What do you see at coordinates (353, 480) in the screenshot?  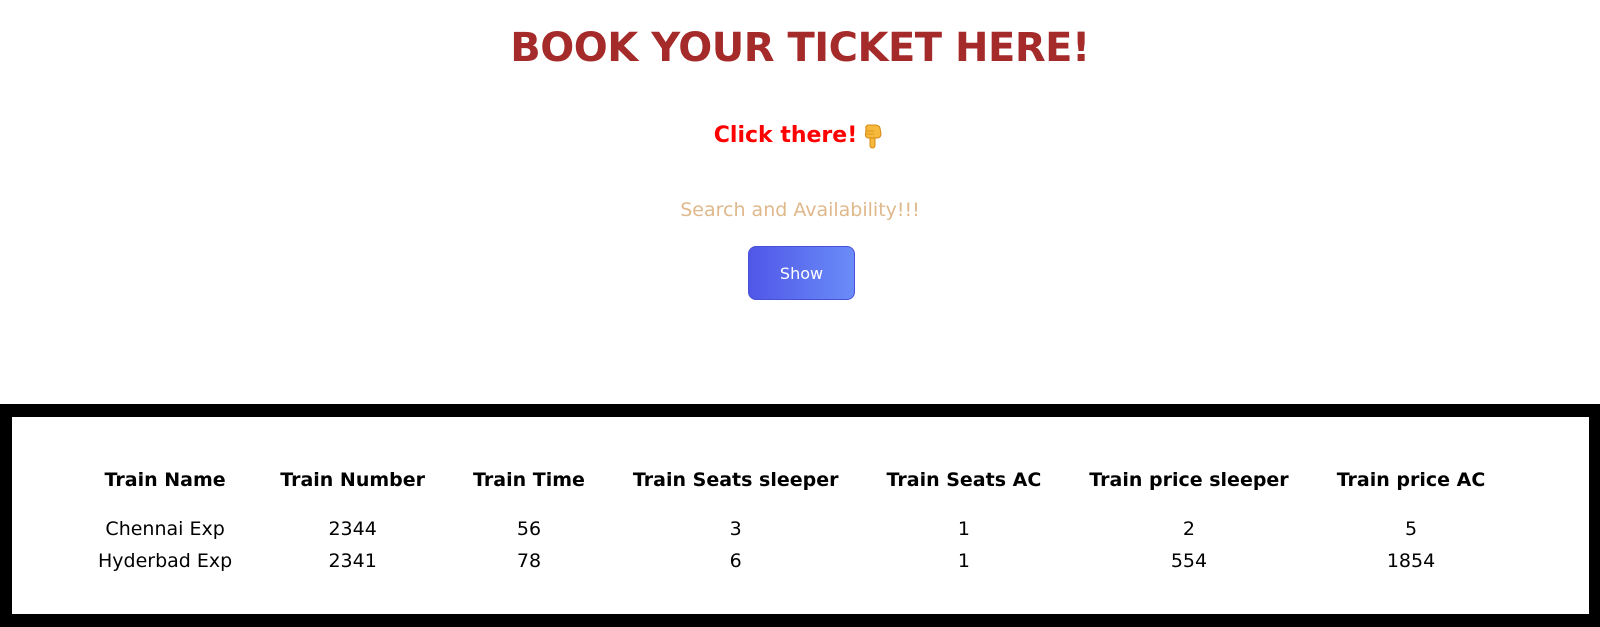 I see `column-header-train-number: Train Number` at bounding box center [353, 480].